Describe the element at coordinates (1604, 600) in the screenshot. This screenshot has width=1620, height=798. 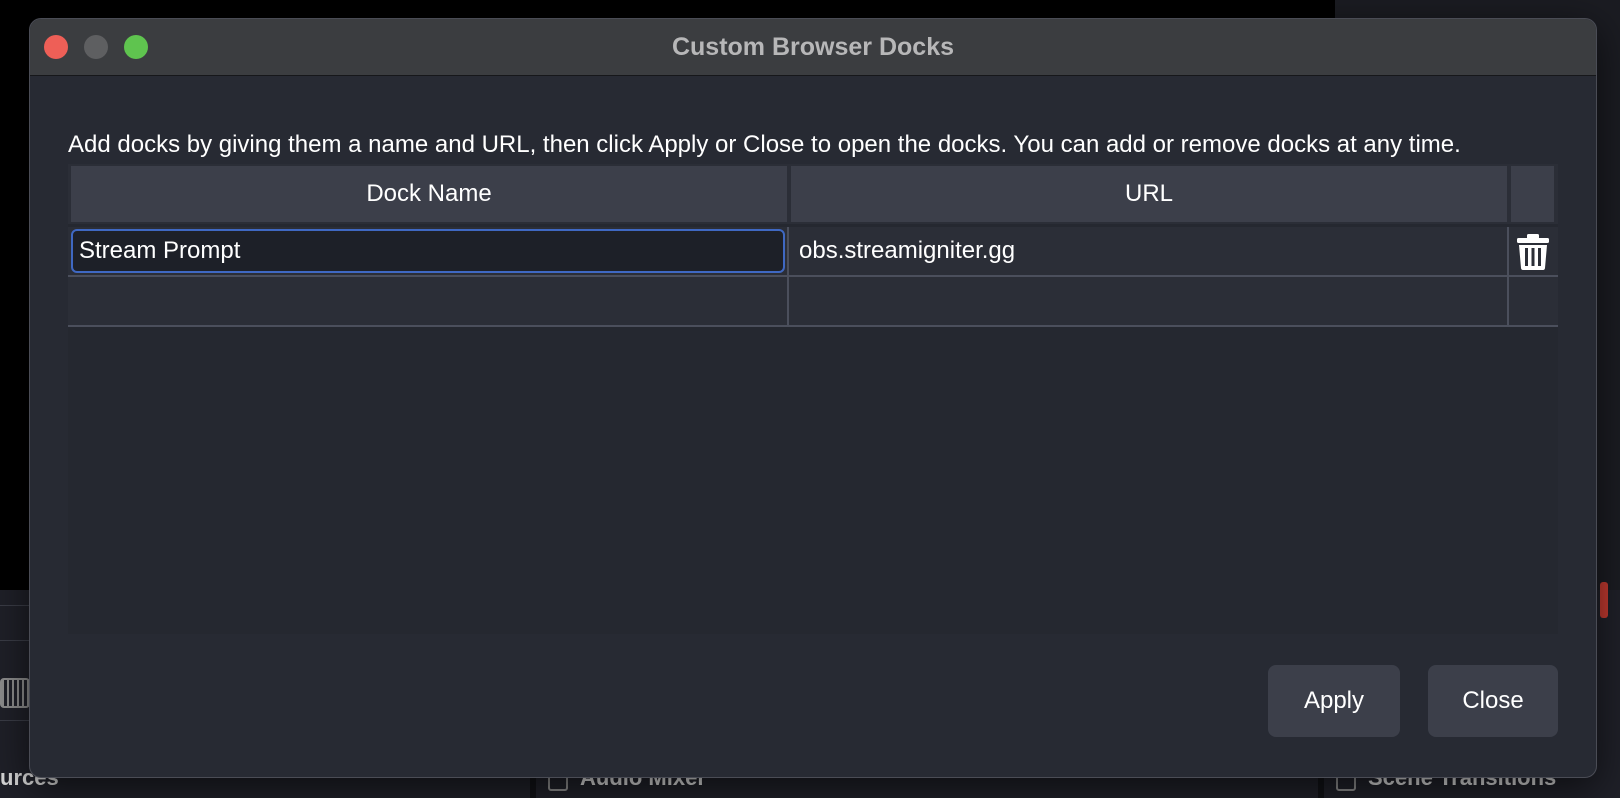
I see `background-red-indicator` at that location.